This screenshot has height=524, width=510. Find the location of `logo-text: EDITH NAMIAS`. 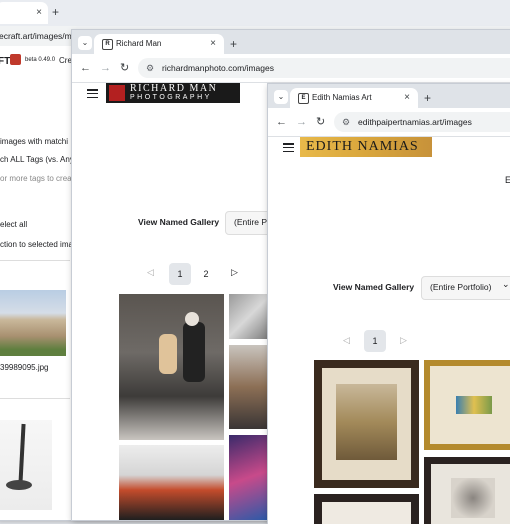

logo-text: EDITH NAMIAS is located at coordinates (362, 146).